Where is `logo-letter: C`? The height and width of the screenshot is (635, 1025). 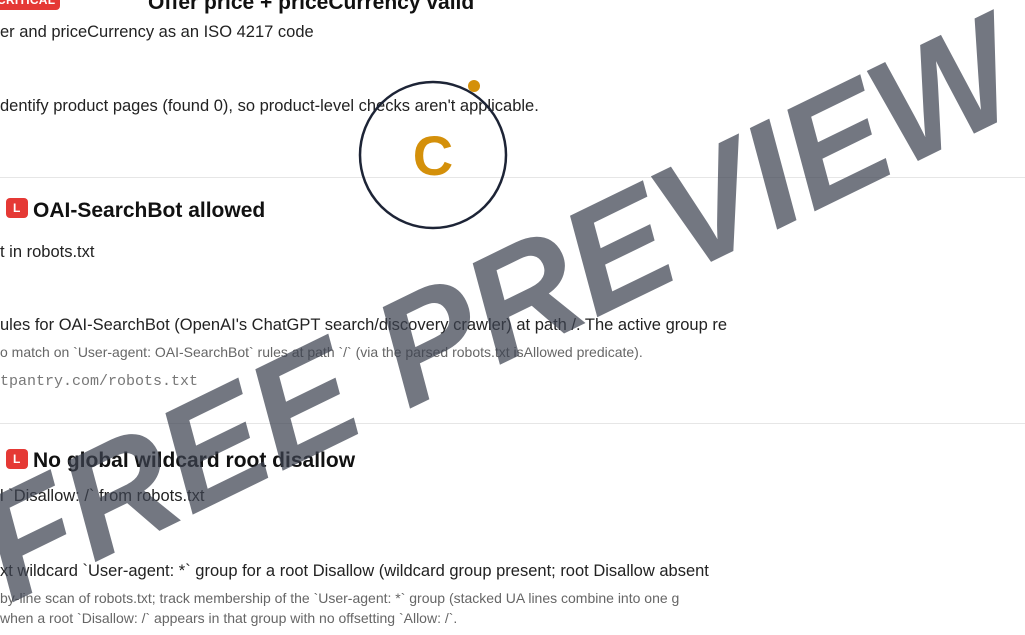 logo-letter: C is located at coordinates (433, 155).